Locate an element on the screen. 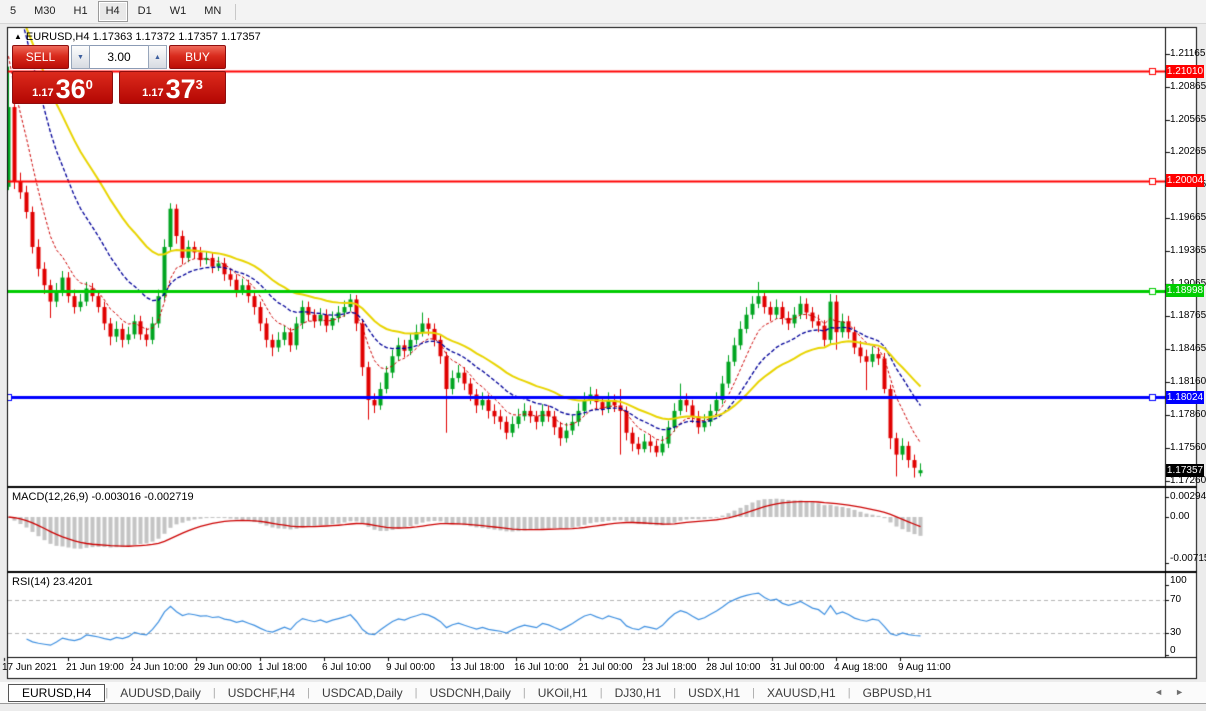  price-tick-label: 1.20865 is located at coordinates (1188, 86).